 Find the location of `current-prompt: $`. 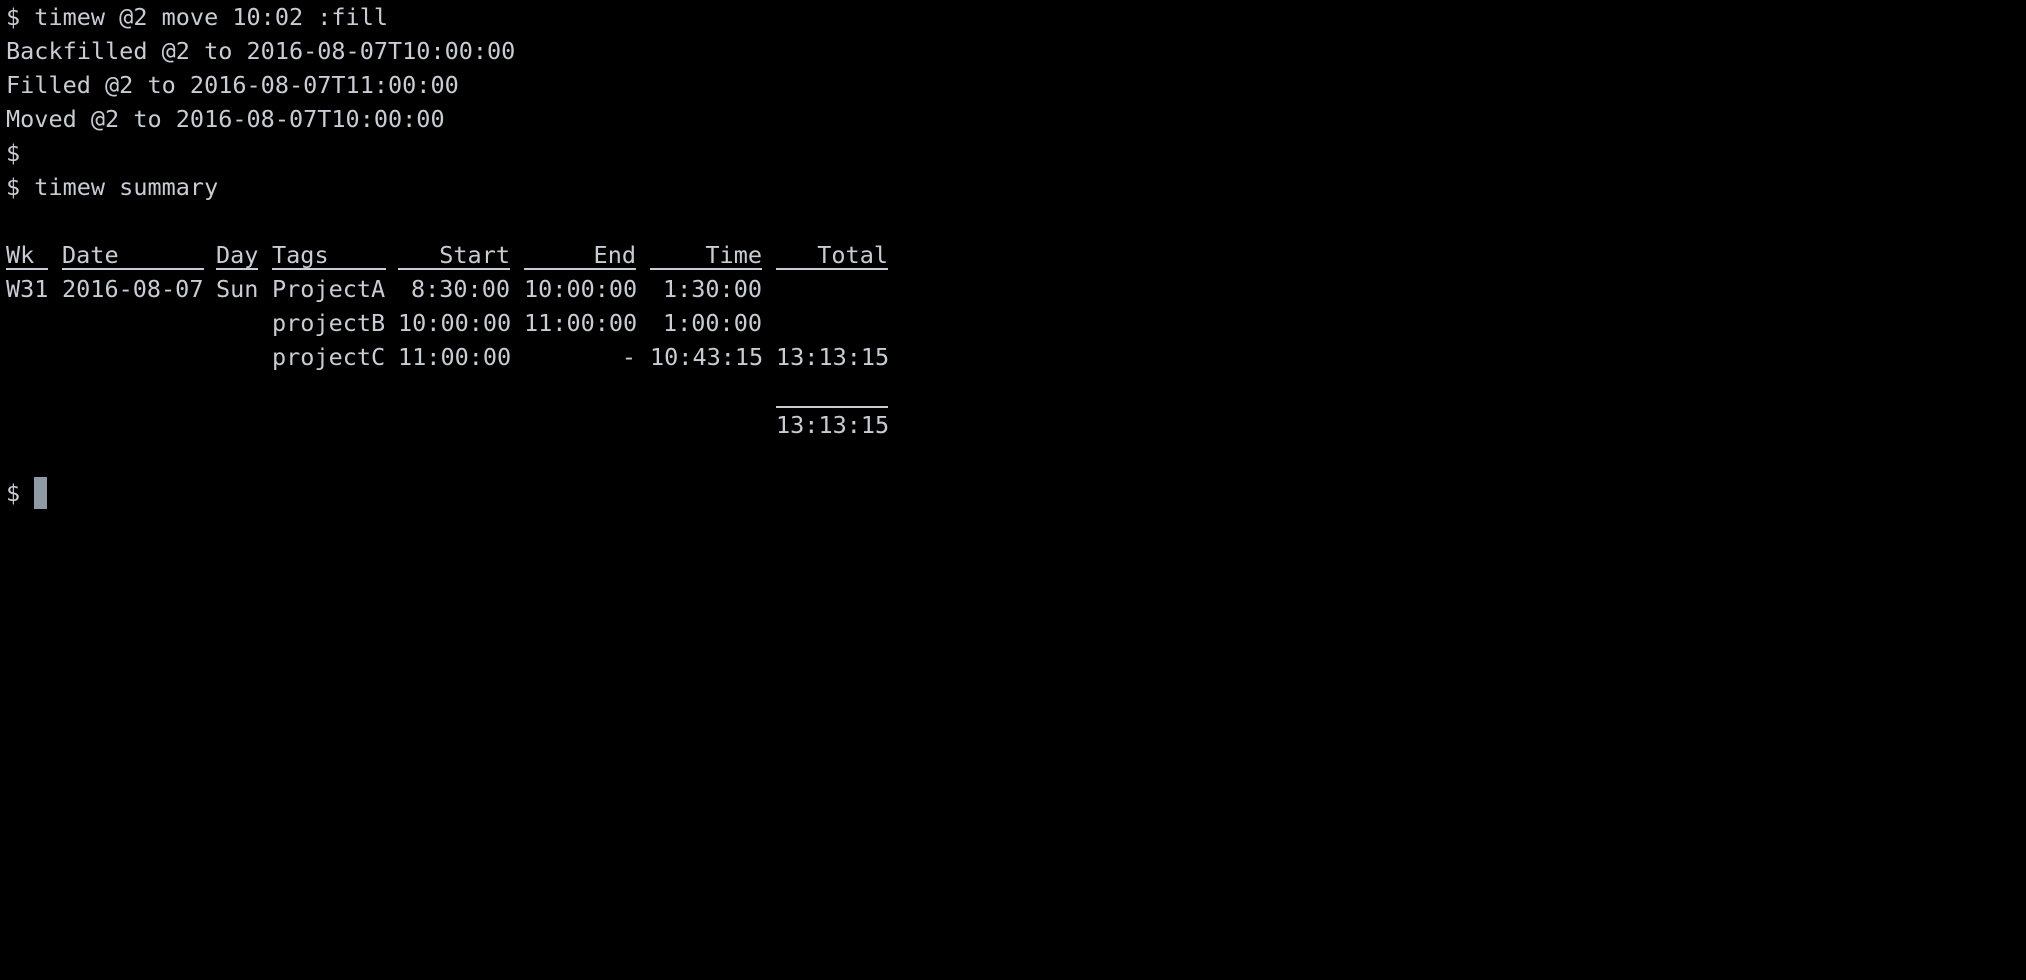

current-prompt: $ is located at coordinates (13, 493).